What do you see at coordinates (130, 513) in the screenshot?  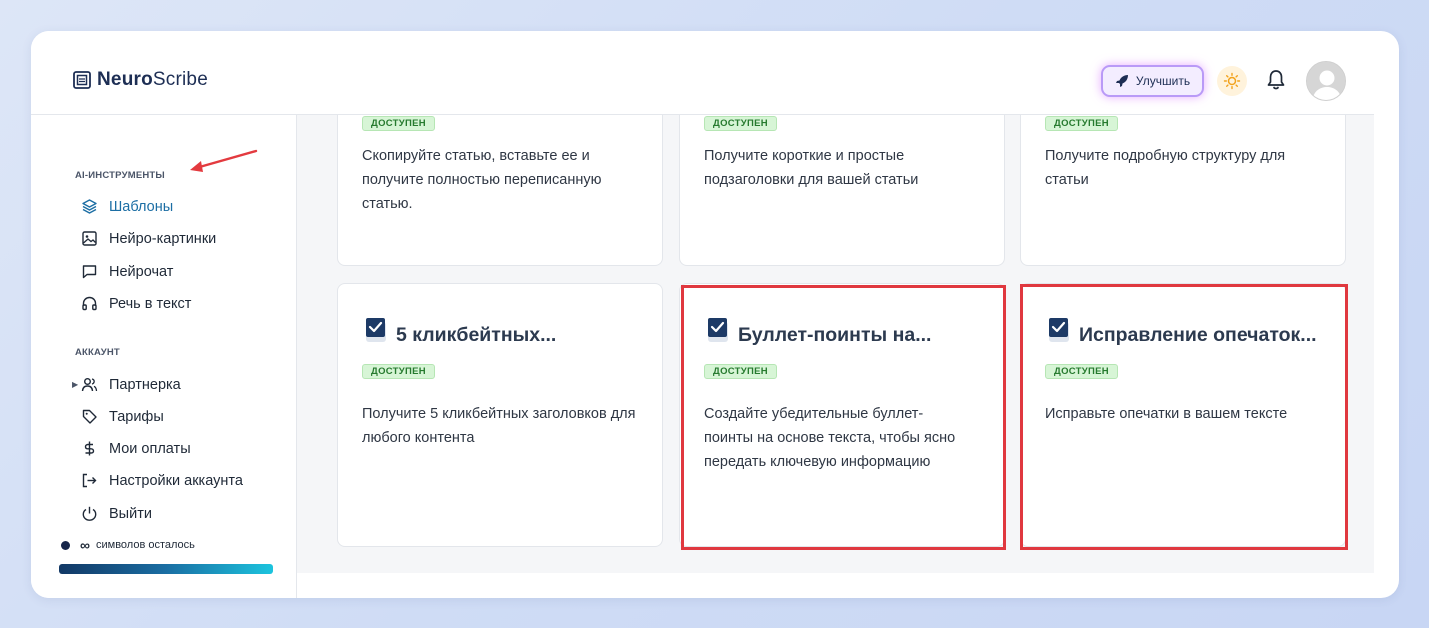 I see `sidebar-item-label: Выйти` at bounding box center [130, 513].